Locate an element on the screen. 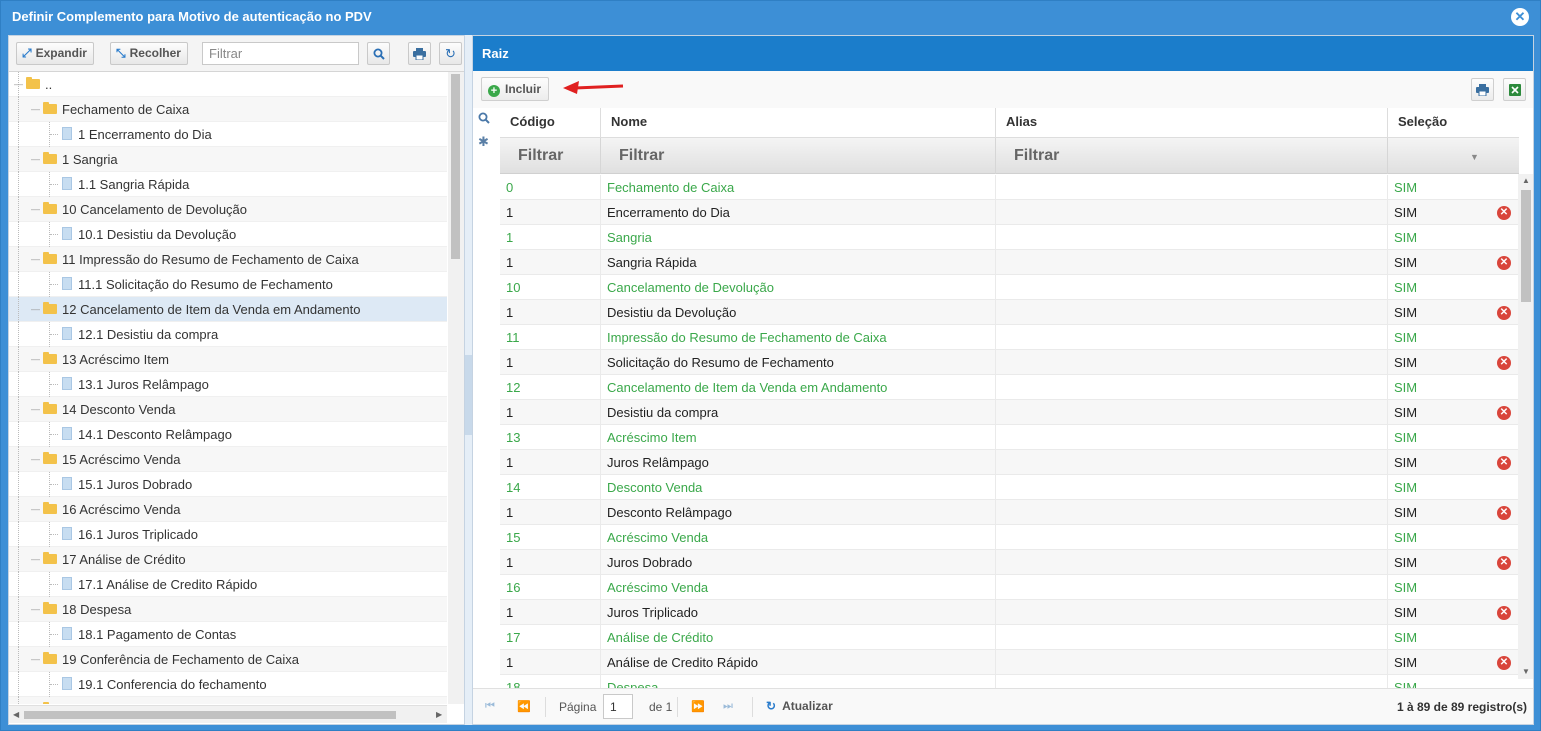  table-row: 1 Análise de Credito Rápido SIM ✕ is located at coordinates (1009, 662).